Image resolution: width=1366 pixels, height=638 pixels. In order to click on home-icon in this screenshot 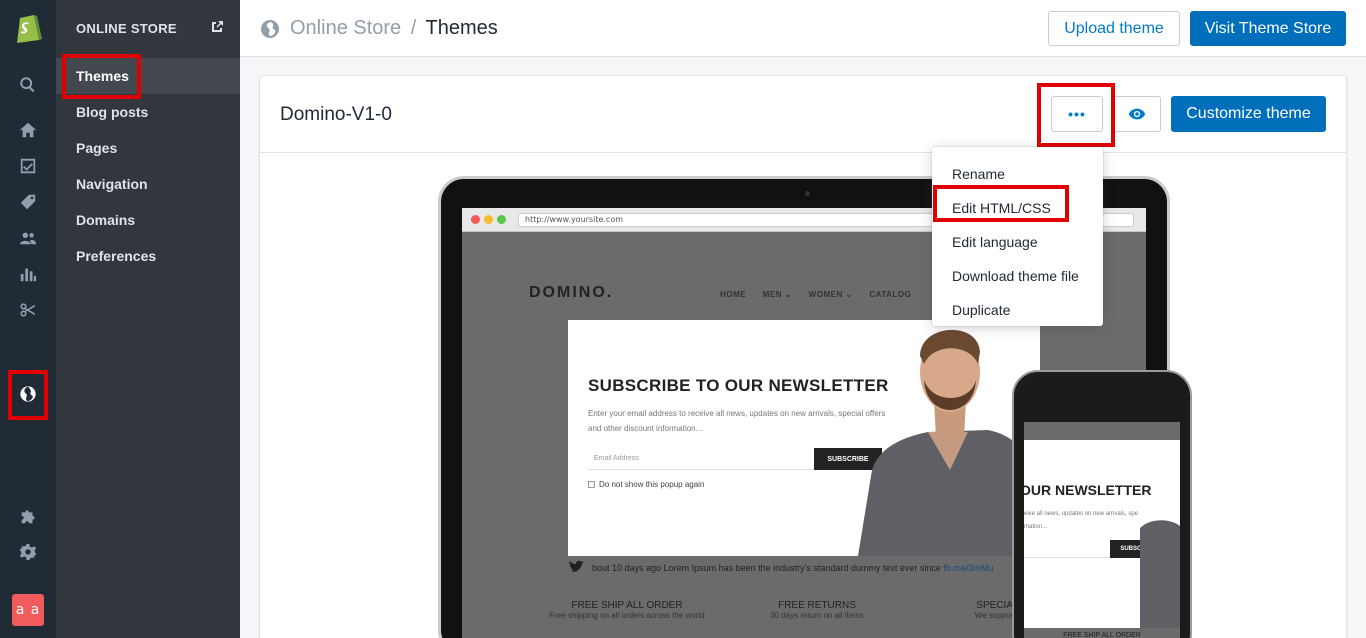, I will do `click(28, 130)`.